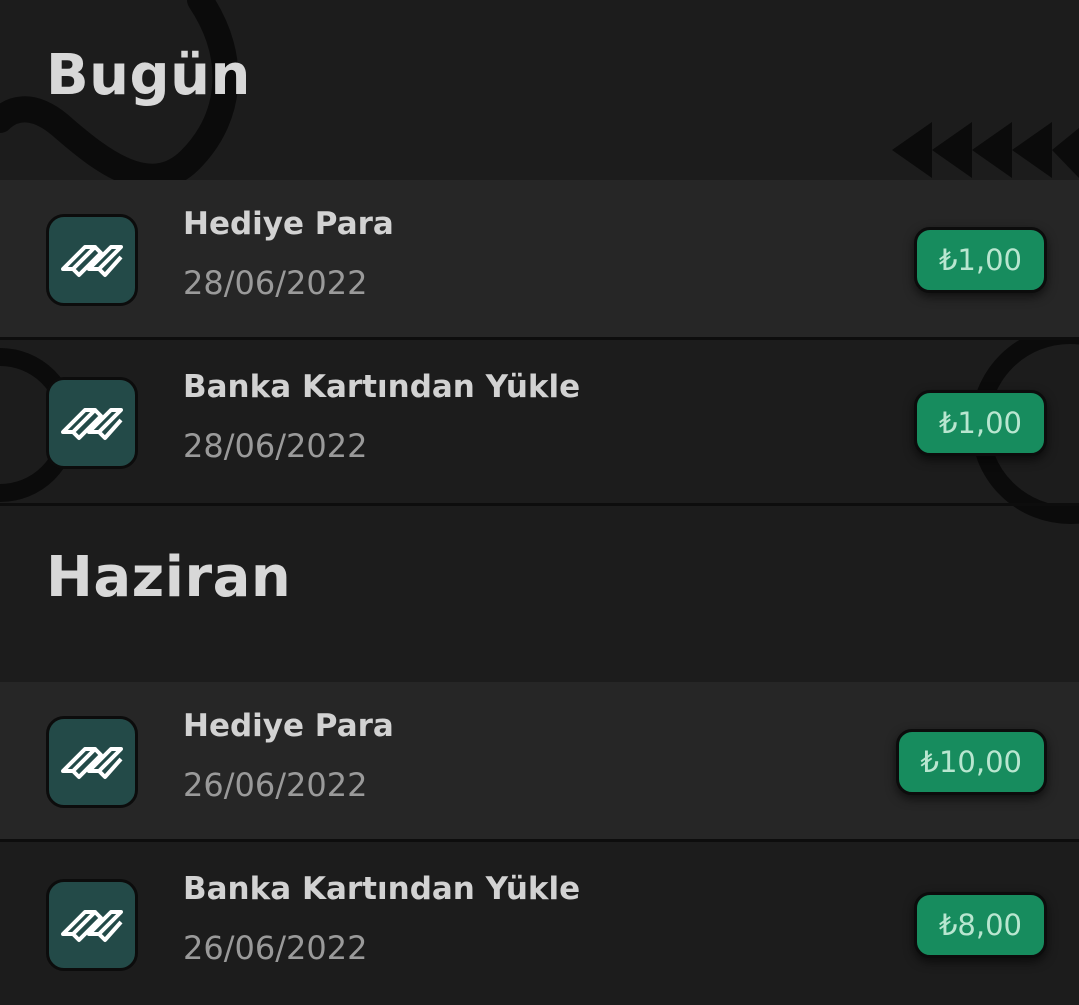 The height and width of the screenshot is (1005, 1079). Describe the element at coordinates (169, 577) in the screenshot. I see `section-title: Haziran` at that location.